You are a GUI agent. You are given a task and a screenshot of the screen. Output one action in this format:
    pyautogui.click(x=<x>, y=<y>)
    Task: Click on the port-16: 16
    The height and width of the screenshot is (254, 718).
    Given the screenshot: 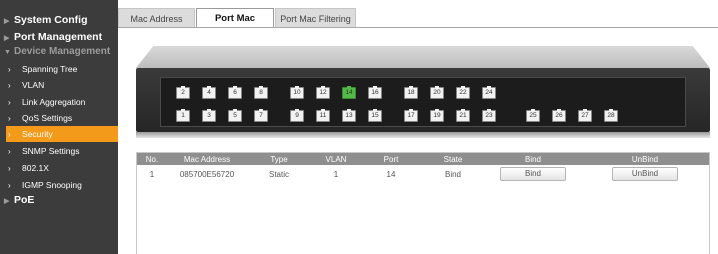 What is the action you would take?
    pyautogui.click(x=375, y=92)
    